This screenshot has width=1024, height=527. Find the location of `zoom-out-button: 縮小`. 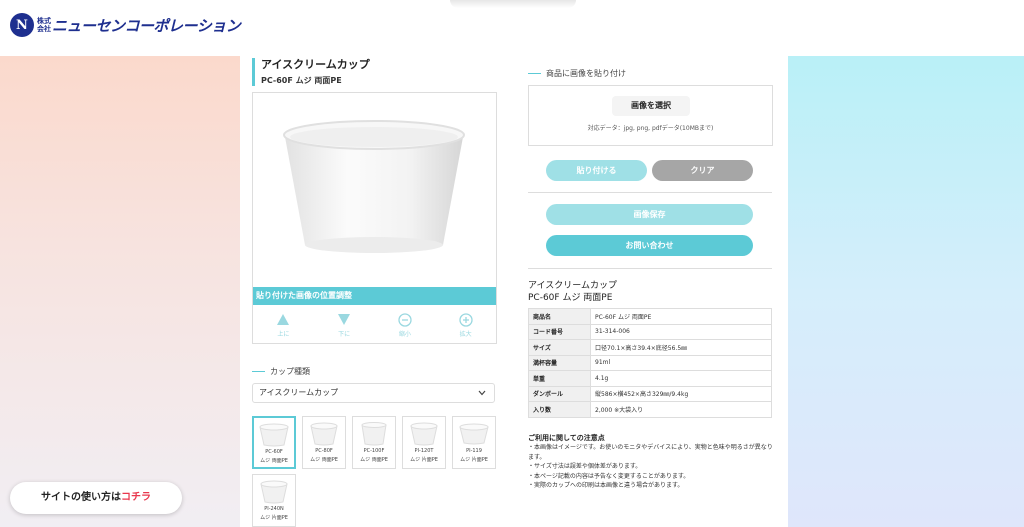

zoom-out-button: 縮小 is located at coordinates (405, 325).